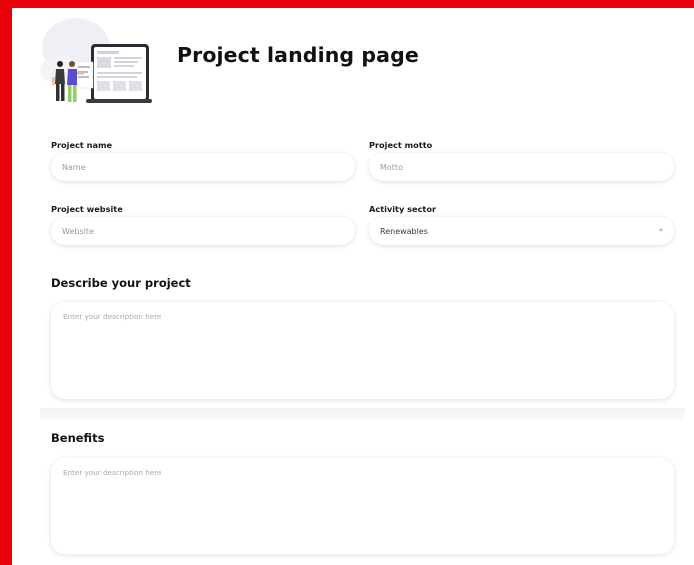  I want to click on project-name-label: Project name, so click(82, 145).